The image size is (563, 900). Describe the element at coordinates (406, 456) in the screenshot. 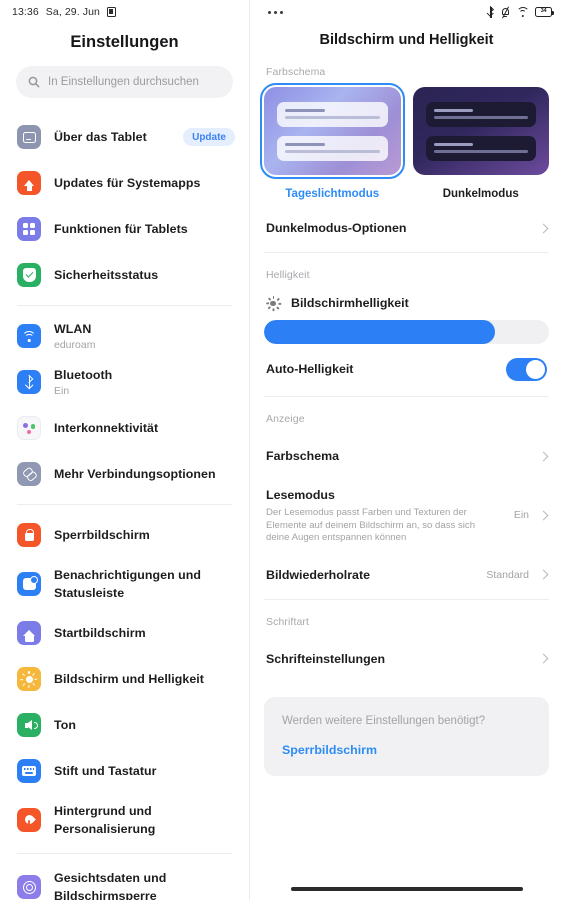

I see `row-color-scheme: Farbschema` at that location.